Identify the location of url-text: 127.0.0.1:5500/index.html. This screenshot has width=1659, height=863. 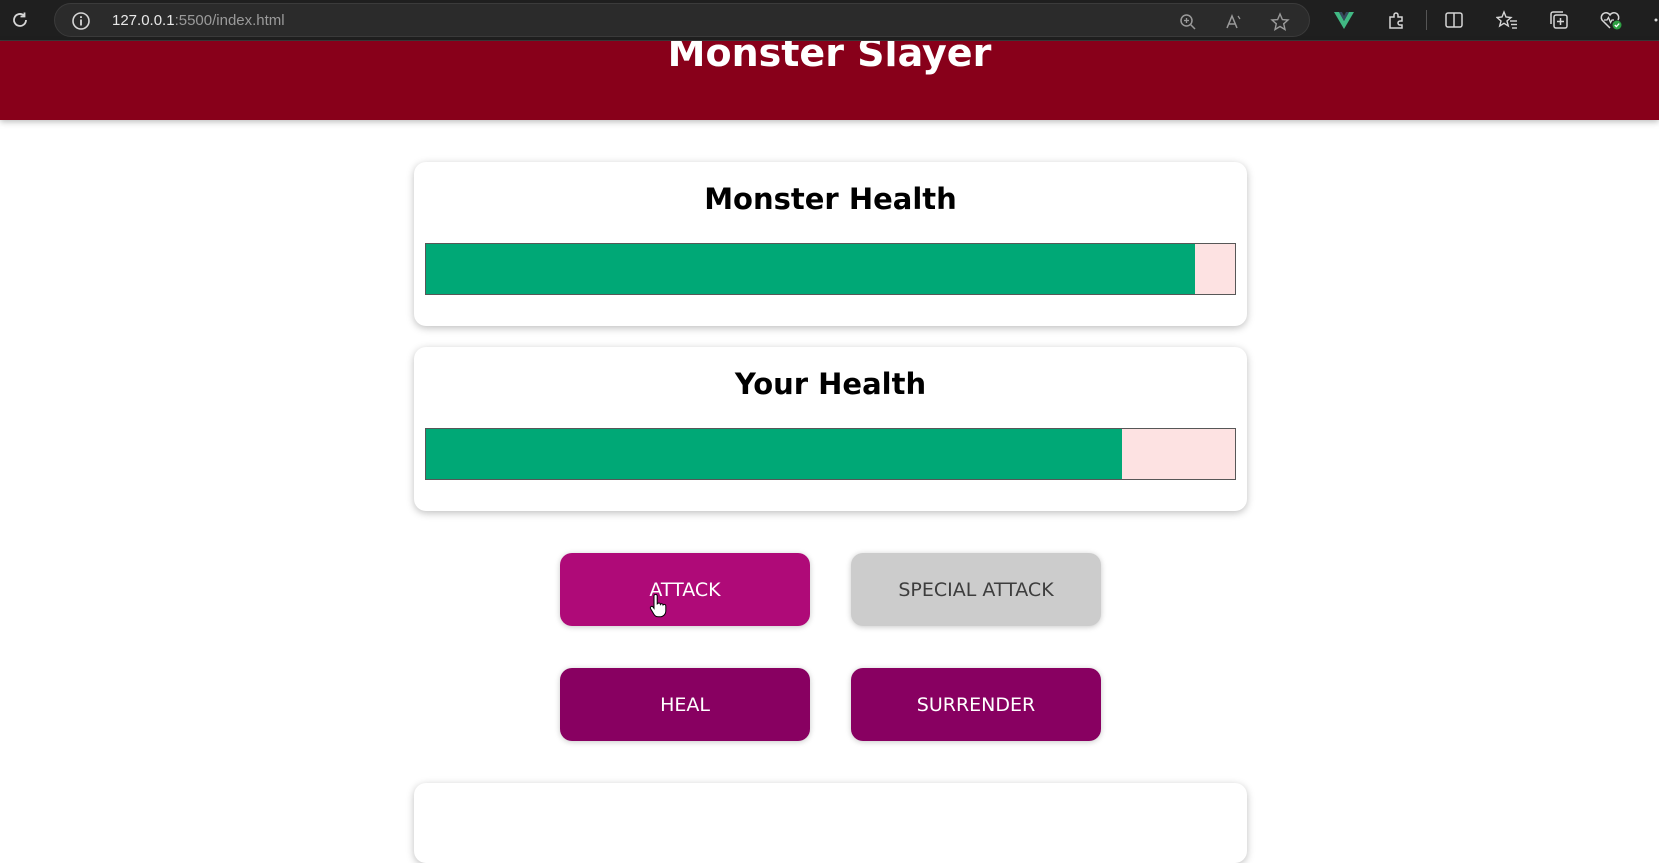
(198, 21).